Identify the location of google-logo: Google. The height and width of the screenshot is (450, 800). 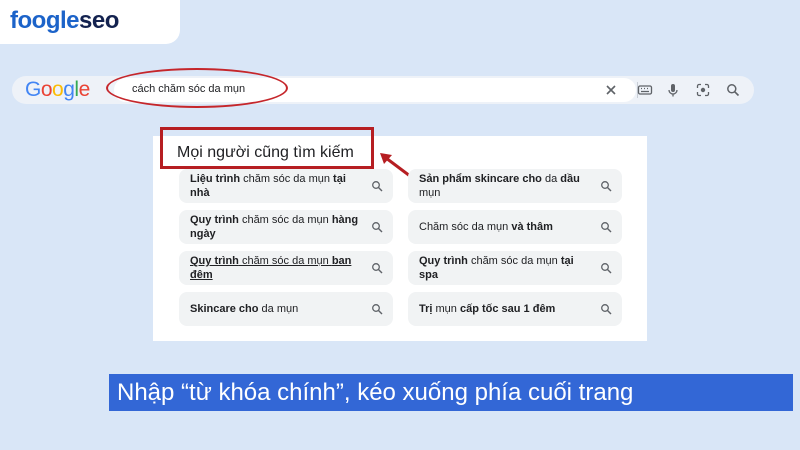
(57, 90).